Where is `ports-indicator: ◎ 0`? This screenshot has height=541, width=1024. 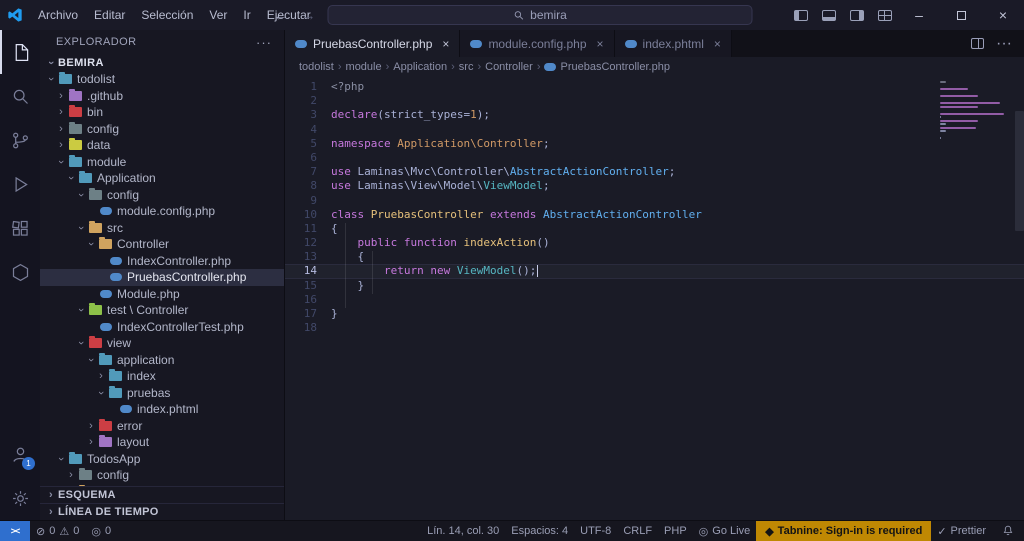
ports-indicator: ◎ 0 is located at coordinates (101, 531).